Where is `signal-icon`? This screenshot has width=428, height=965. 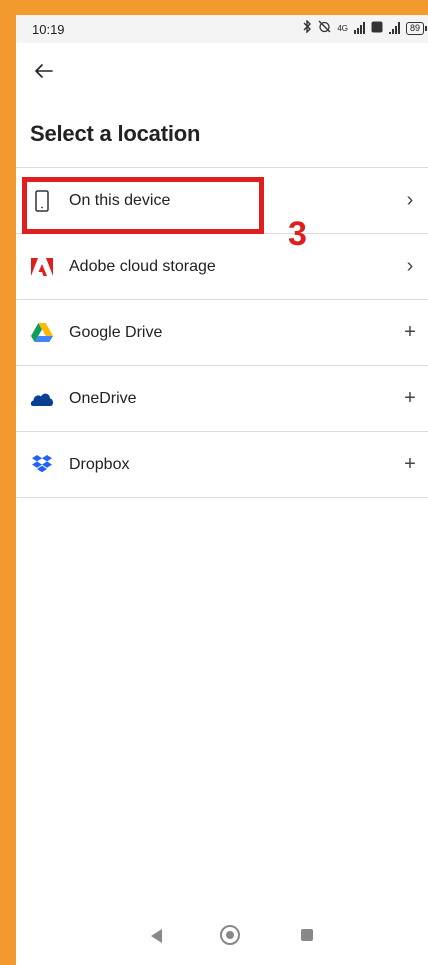
signal-icon is located at coordinates (359, 28).